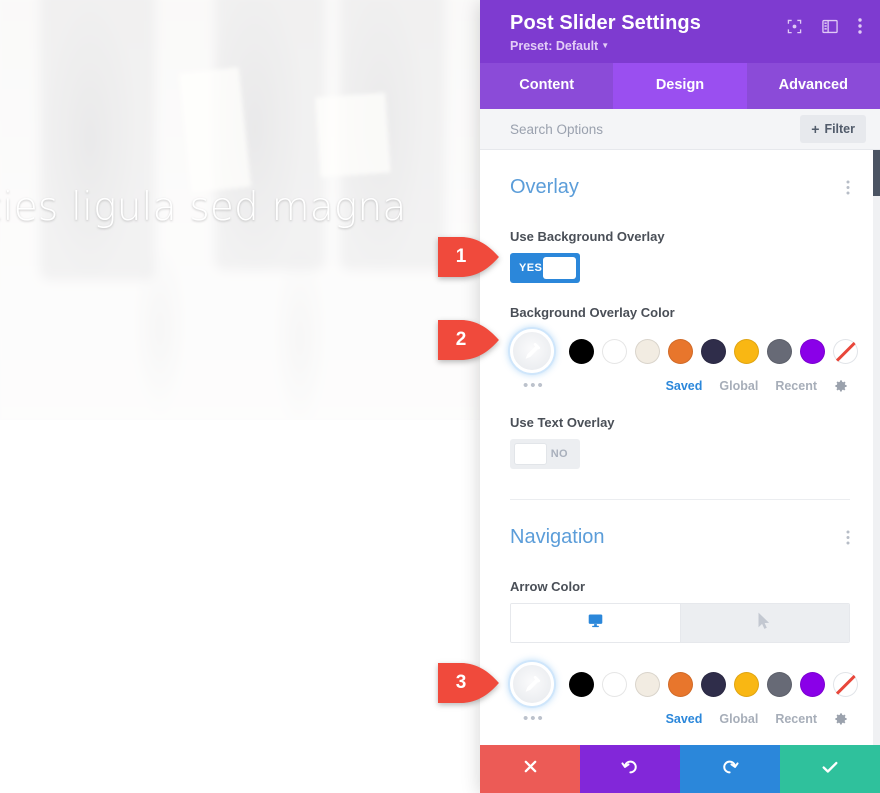 The image size is (880, 793). What do you see at coordinates (680, 178) in the screenshot?
I see `section-overlay-header: Overlay` at bounding box center [680, 178].